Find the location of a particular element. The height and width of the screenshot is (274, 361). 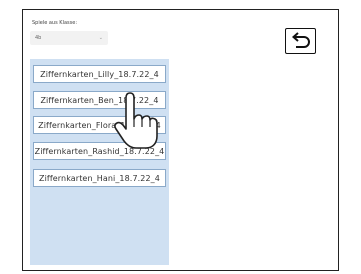

chevron-down-icon: ⌄ is located at coordinates (100, 38).